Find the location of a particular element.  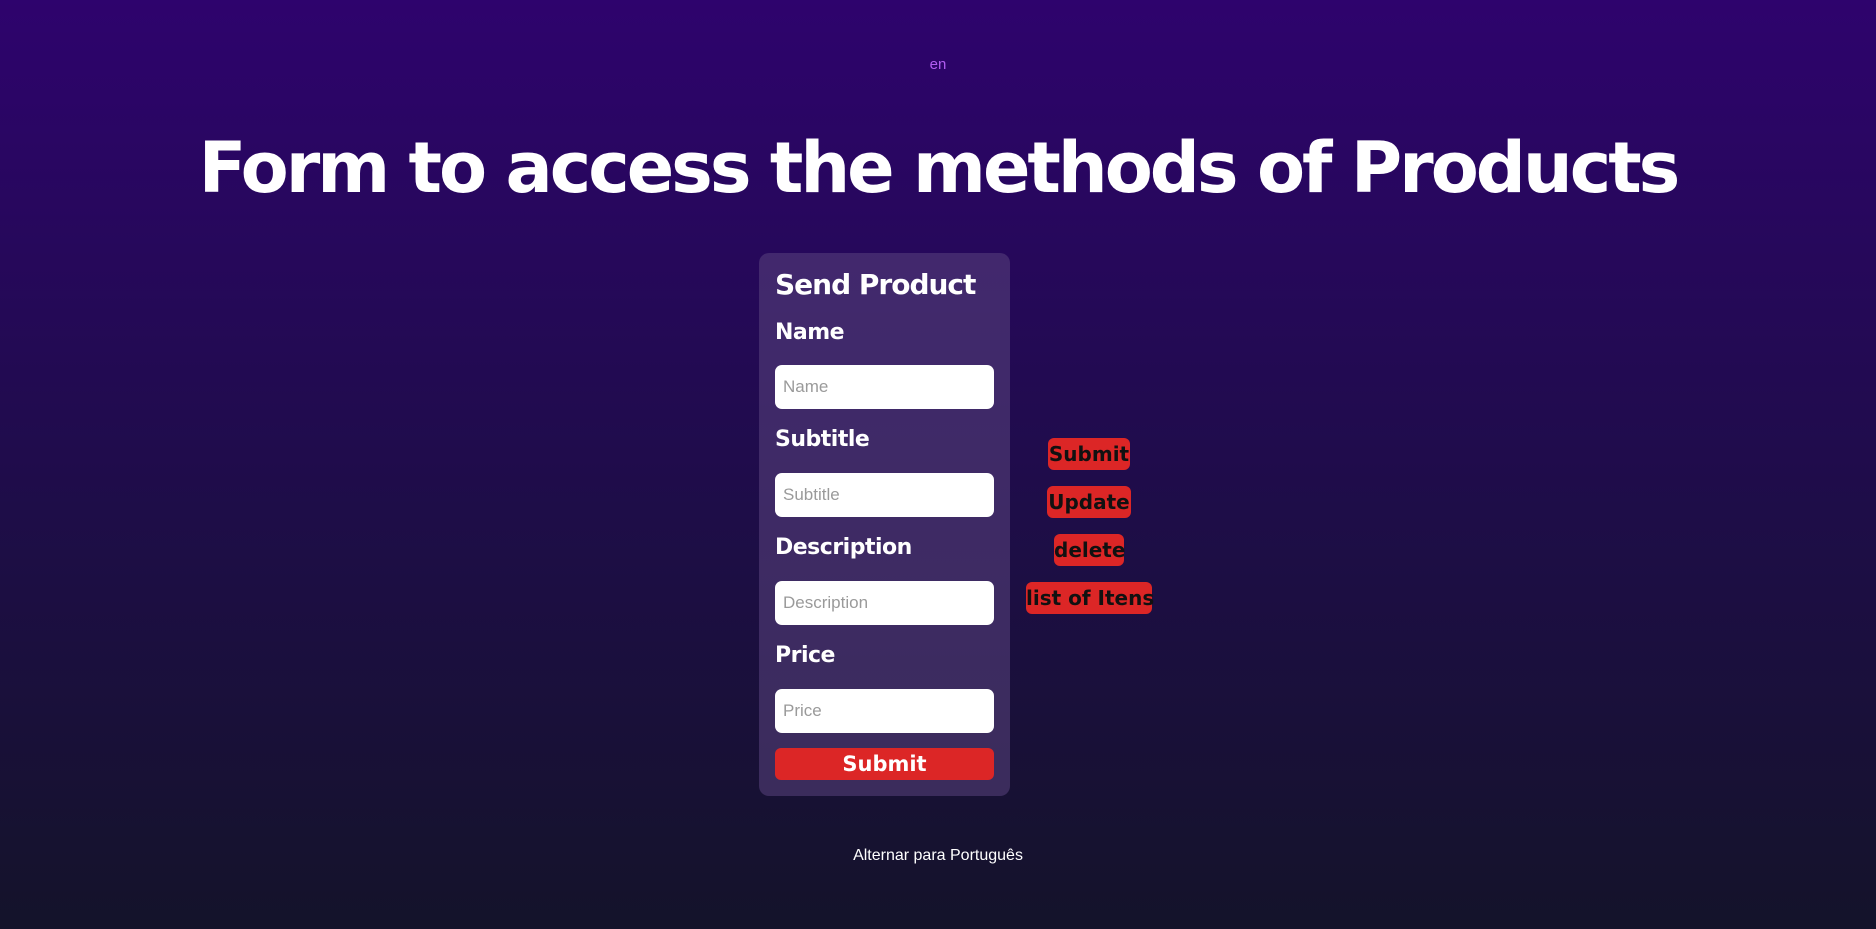

subtitle-label: Subtitle is located at coordinates (822, 439).